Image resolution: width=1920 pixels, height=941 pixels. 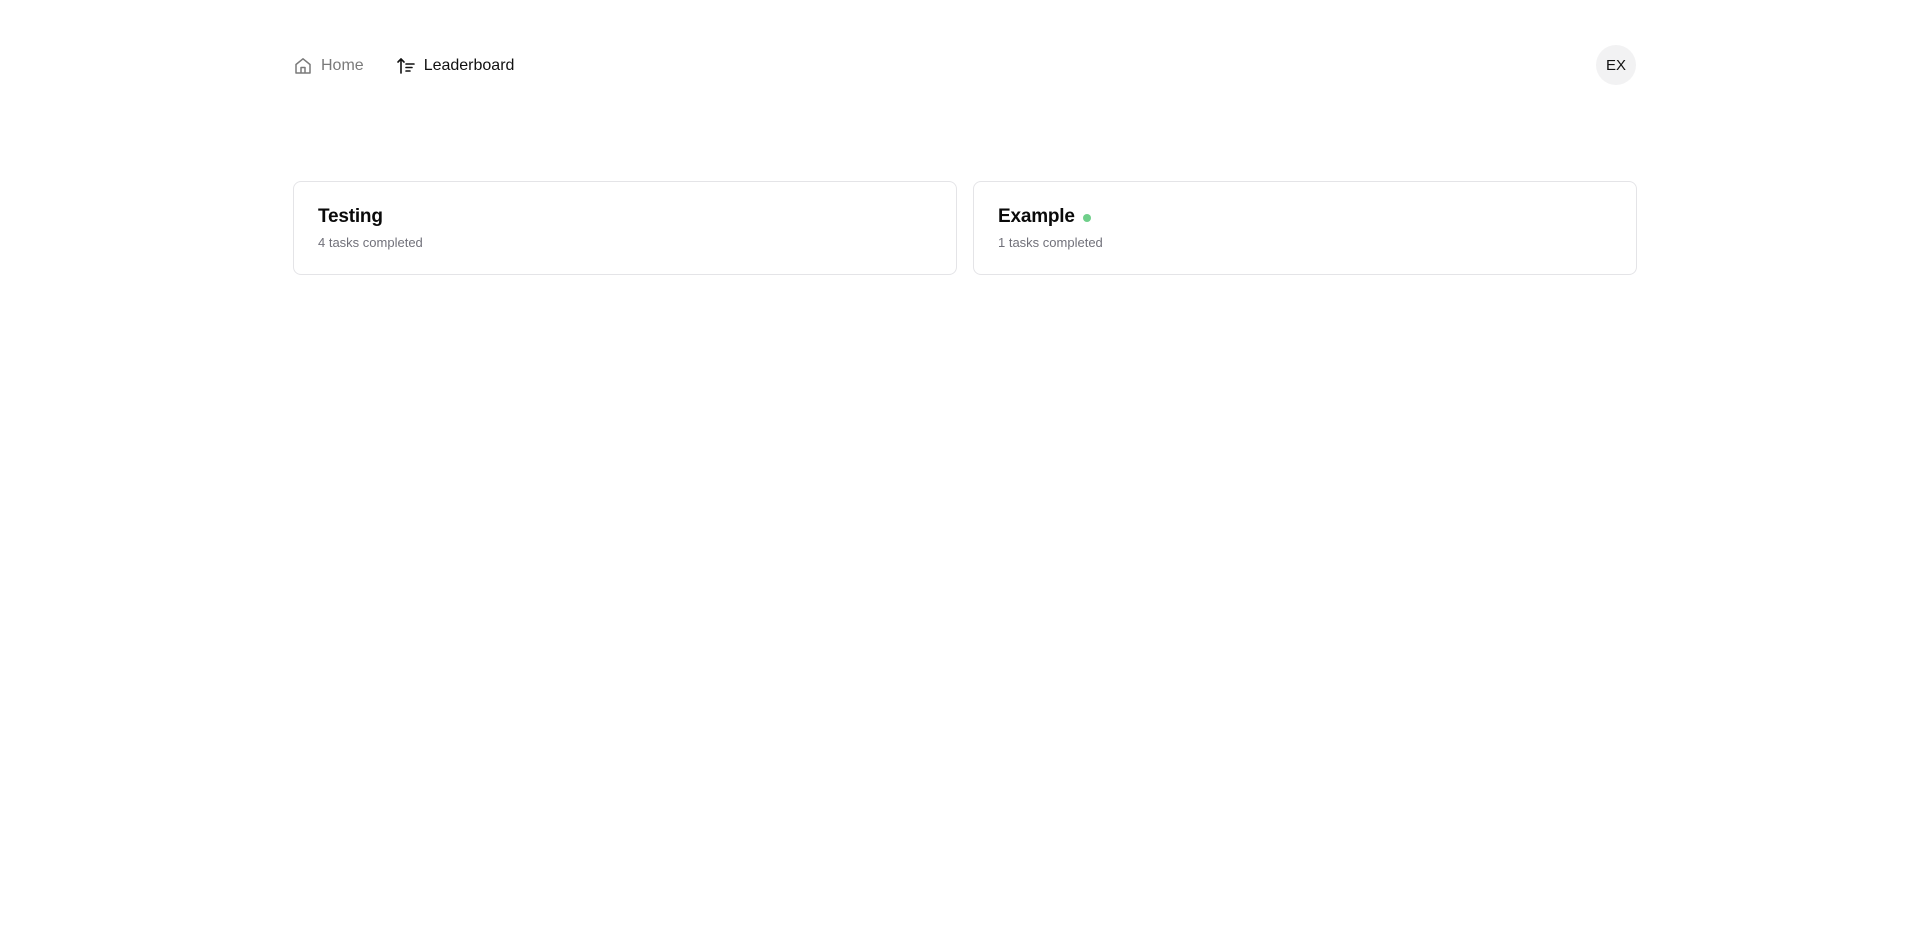 What do you see at coordinates (964, 66) in the screenshot?
I see `top-bar: Home Leaderboard EX` at bounding box center [964, 66].